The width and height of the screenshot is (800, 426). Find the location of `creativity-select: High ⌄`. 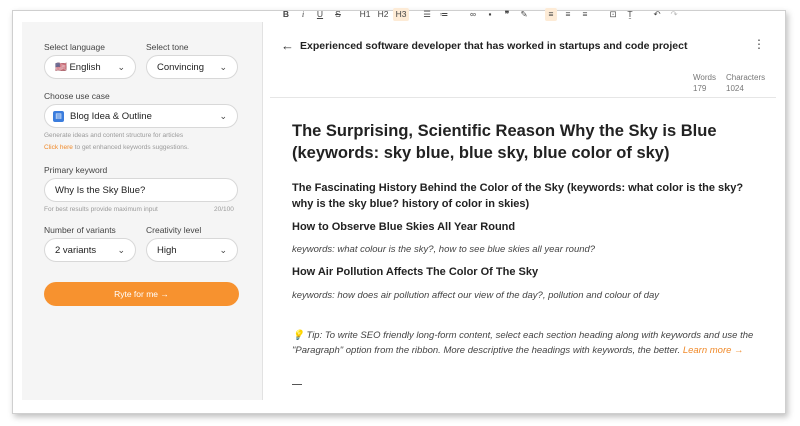

creativity-select: High ⌄ is located at coordinates (192, 250).